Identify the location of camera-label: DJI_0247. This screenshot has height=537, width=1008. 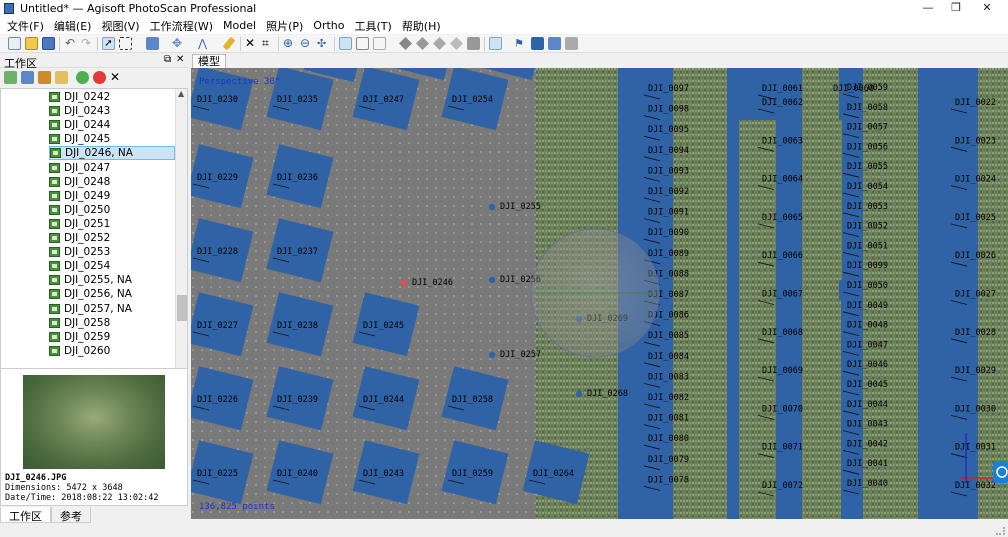
(383, 100).